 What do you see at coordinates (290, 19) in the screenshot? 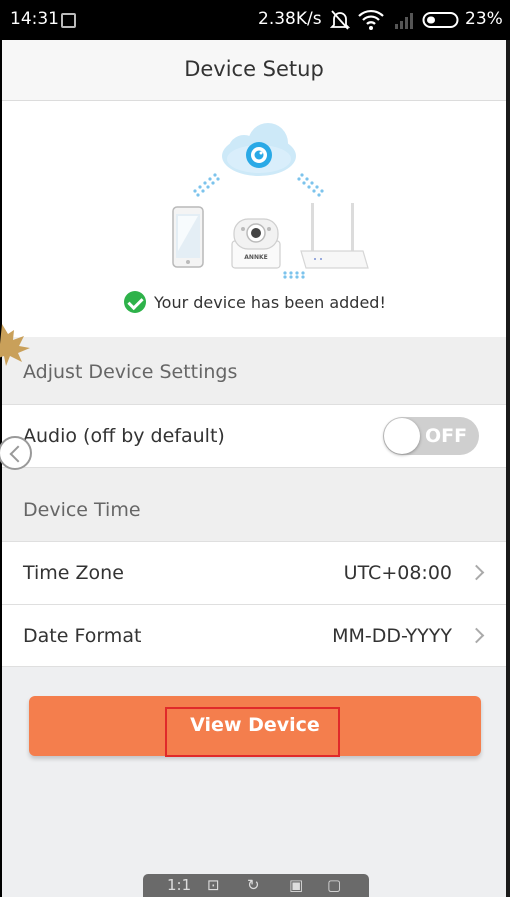
I see `network-speed: 2.38K/s` at bounding box center [290, 19].